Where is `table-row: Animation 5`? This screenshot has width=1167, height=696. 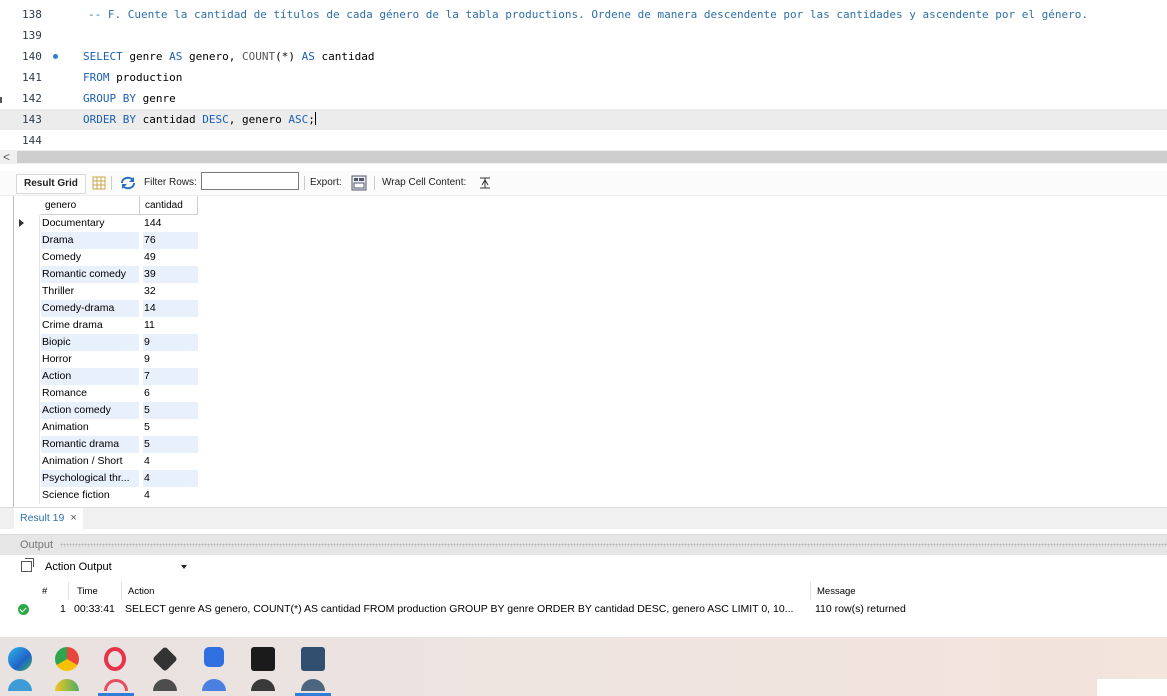 table-row: Animation 5 is located at coordinates (105, 427).